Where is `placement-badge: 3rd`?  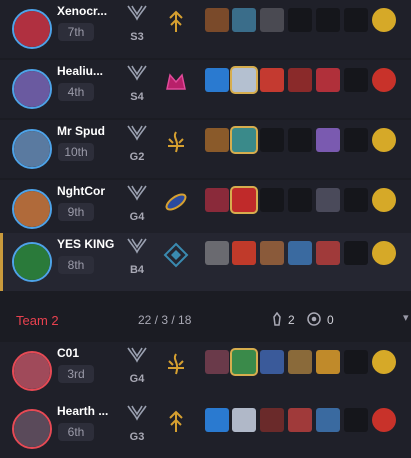 placement-badge: 3rd is located at coordinates (76, 374).